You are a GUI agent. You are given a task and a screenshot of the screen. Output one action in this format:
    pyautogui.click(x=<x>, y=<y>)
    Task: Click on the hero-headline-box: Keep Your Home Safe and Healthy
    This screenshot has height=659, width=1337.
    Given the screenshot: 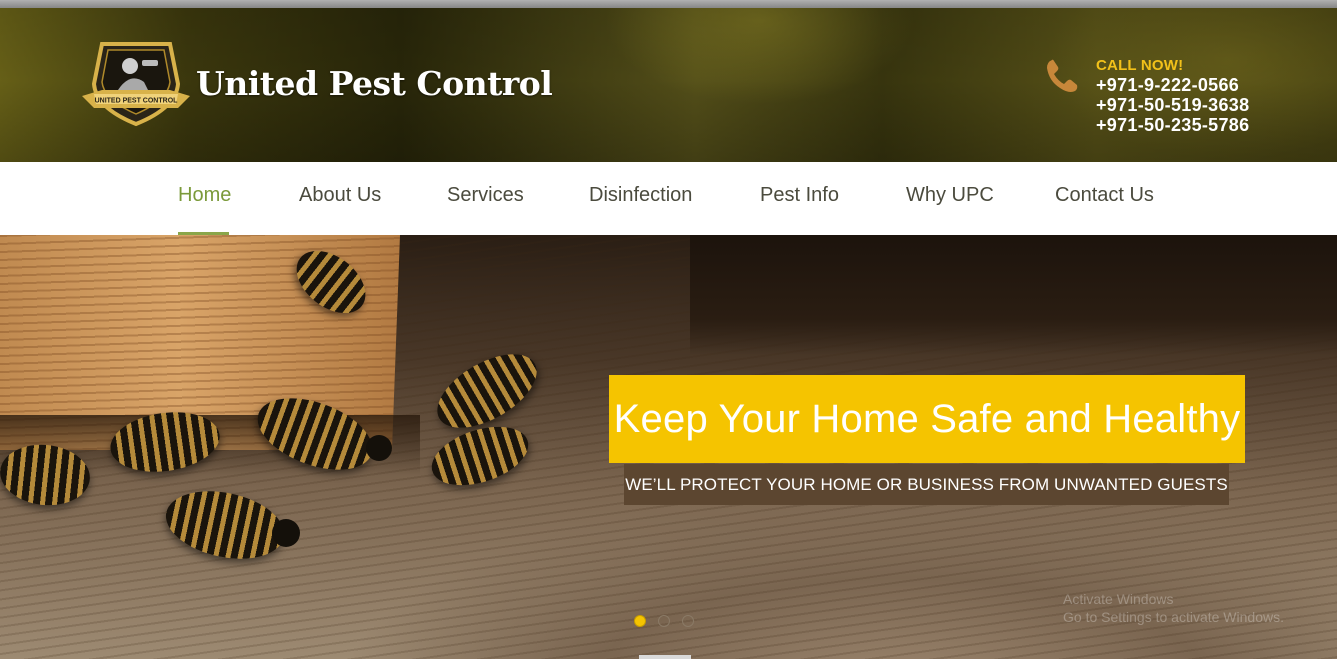 What is the action you would take?
    pyautogui.click(x=927, y=419)
    